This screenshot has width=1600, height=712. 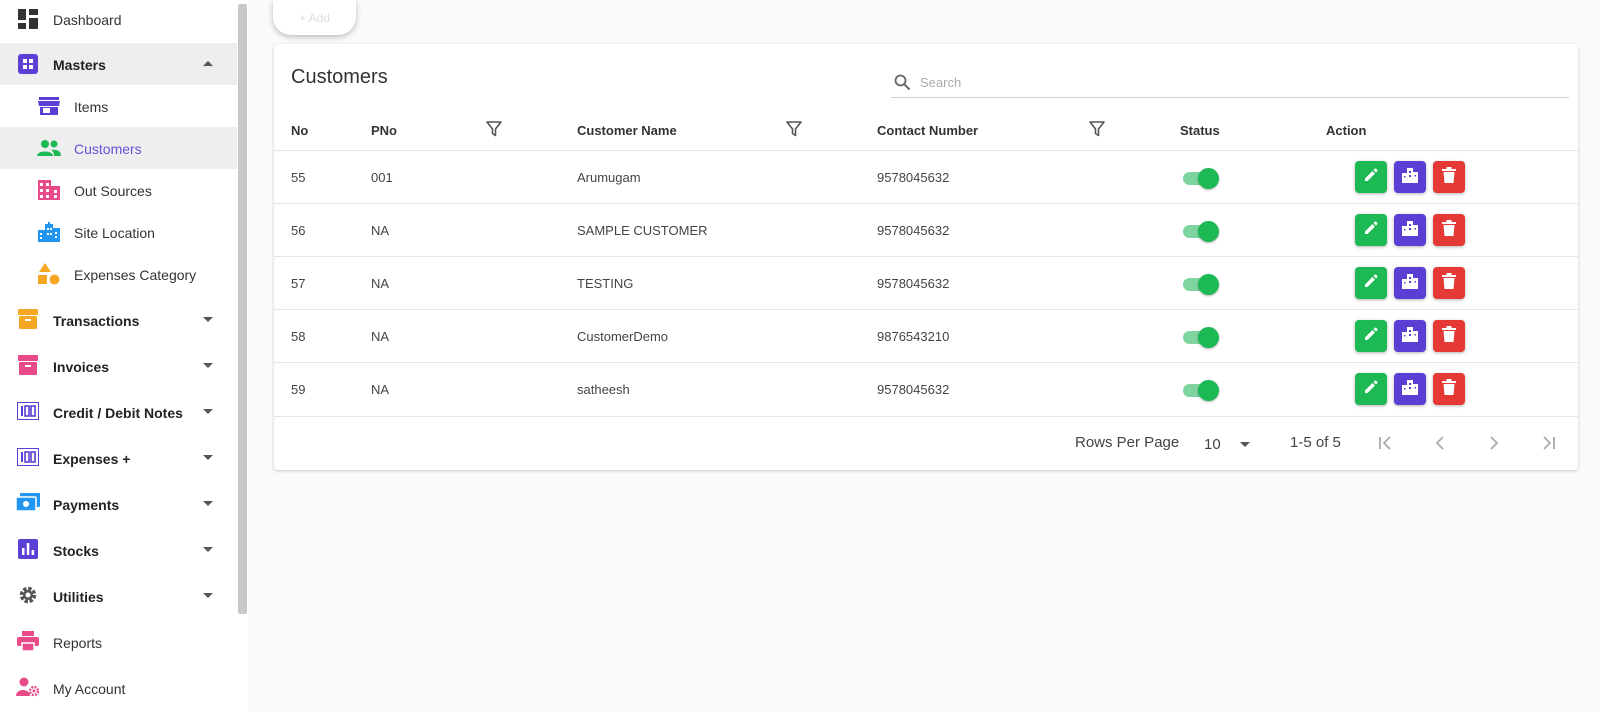 What do you see at coordinates (298, 177) in the screenshot?
I see `cell-no: 55` at bounding box center [298, 177].